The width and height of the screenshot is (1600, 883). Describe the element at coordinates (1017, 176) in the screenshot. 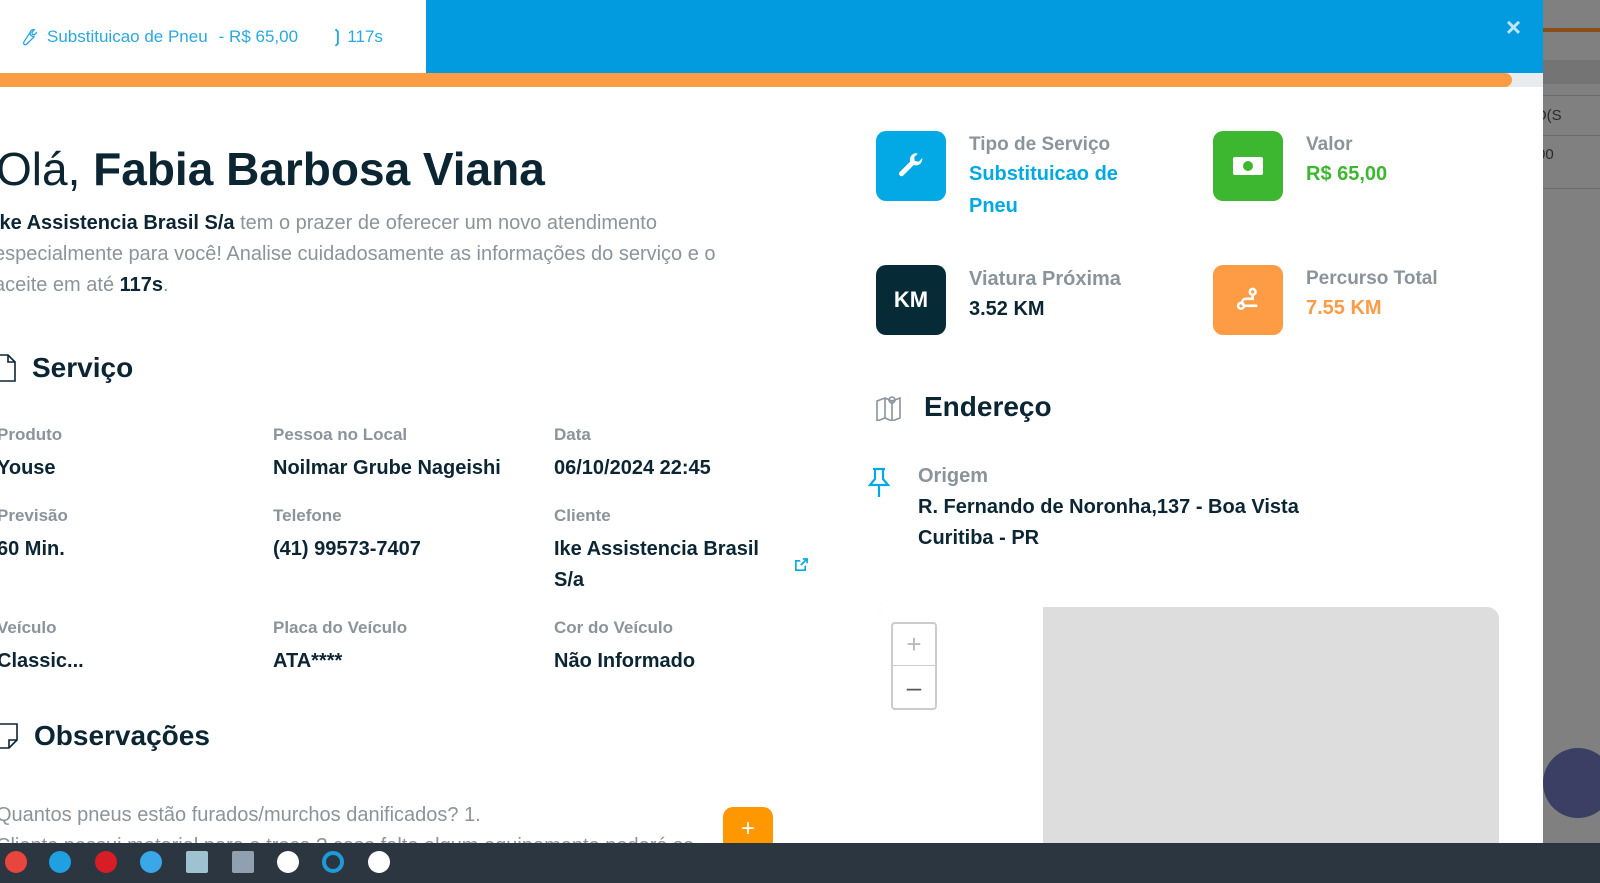

I see `card-service-type: Tipo de Serviço Substituicao de Pneu` at that location.